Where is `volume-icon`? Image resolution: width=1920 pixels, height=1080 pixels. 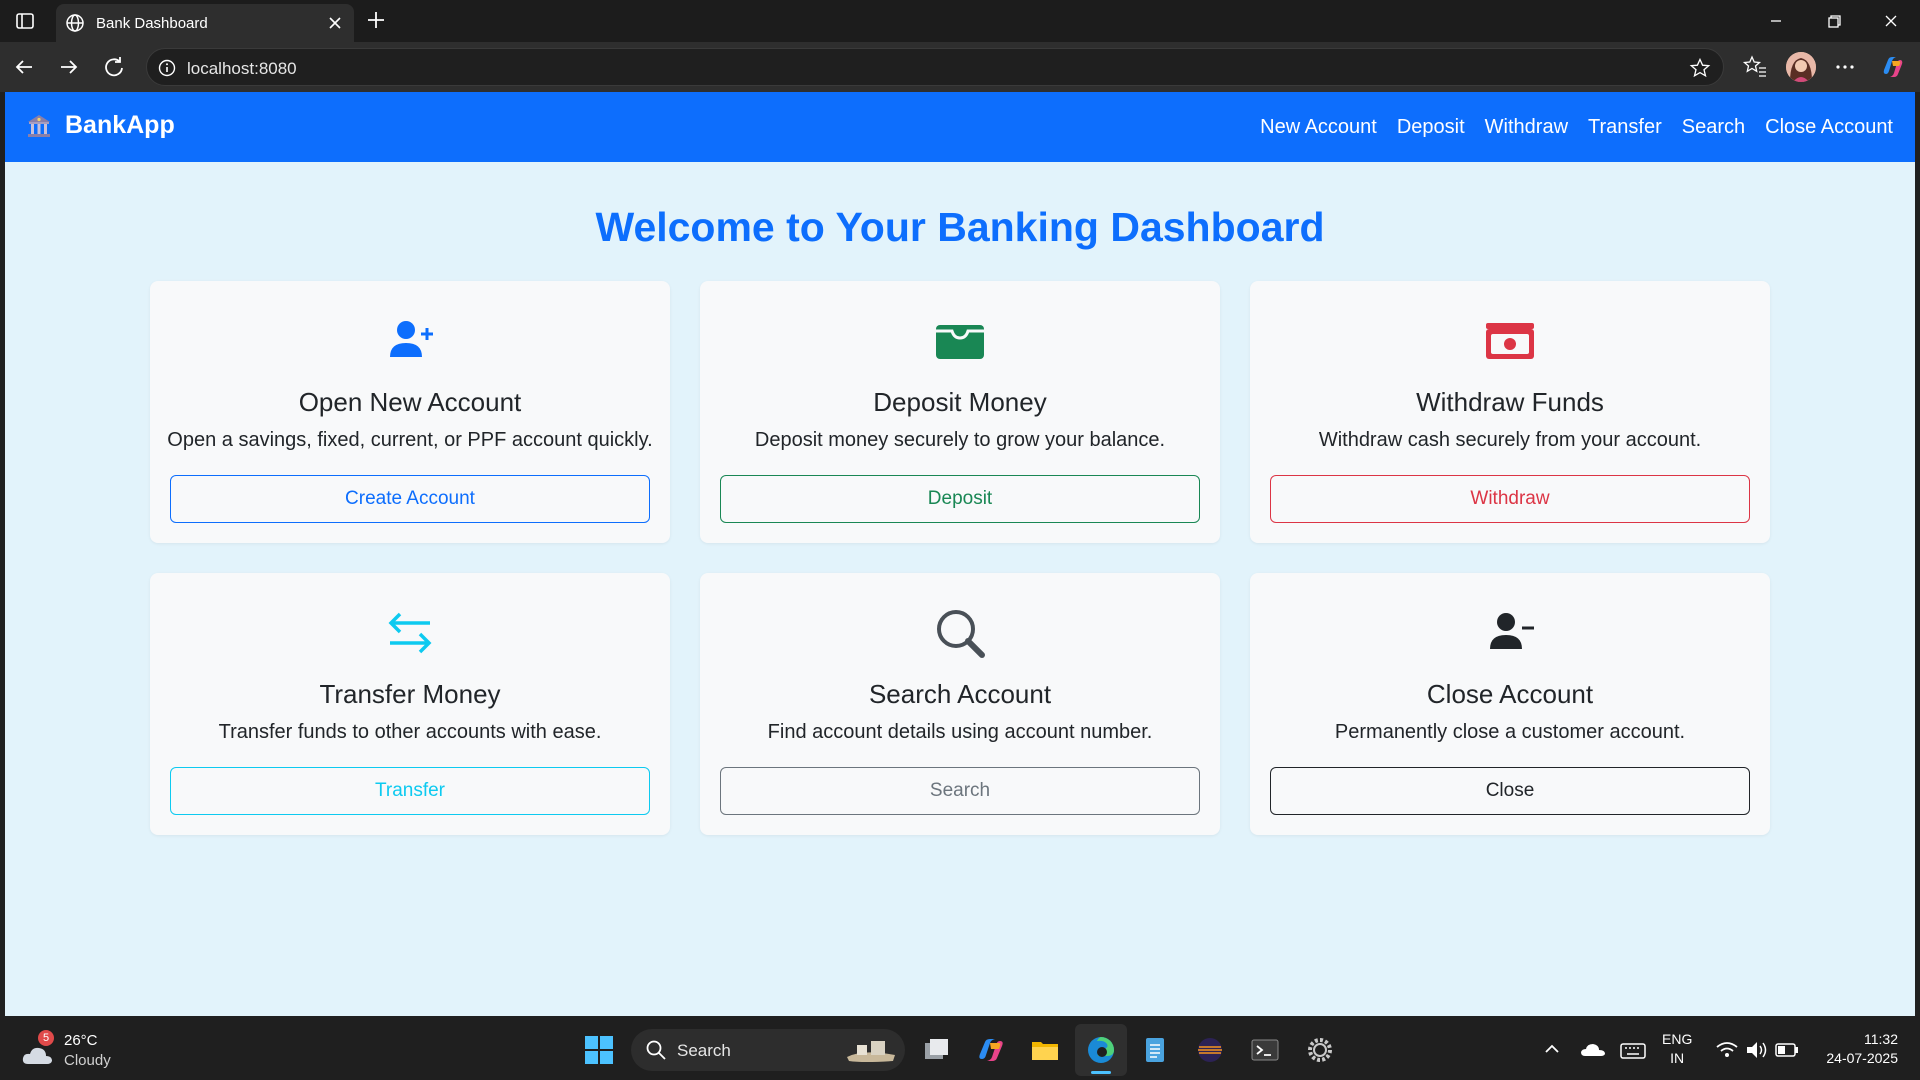
volume-icon is located at coordinates (1756, 1050).